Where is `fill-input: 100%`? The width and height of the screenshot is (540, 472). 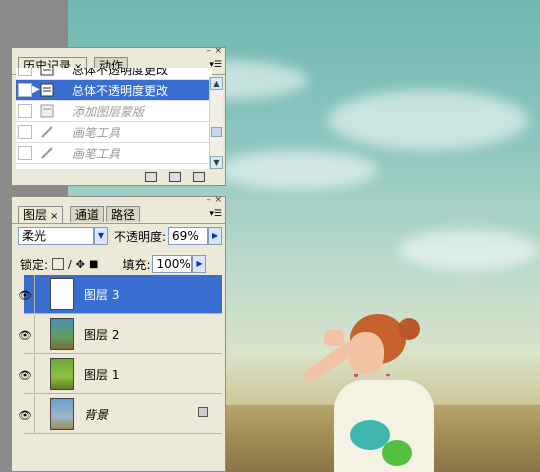 fill-input: 100% is located at coordinates (172, 264).